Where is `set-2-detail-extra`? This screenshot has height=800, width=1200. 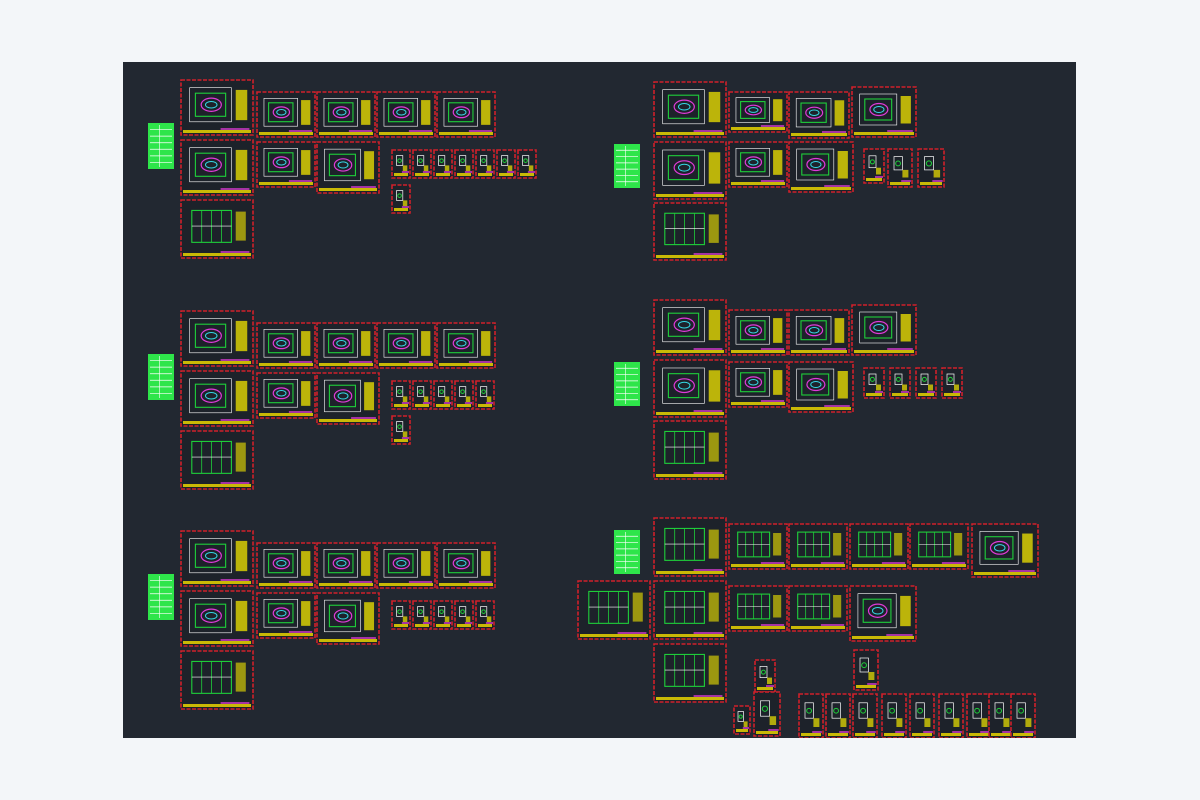
set-2-detail-extra is located at coordinates (401, 430).